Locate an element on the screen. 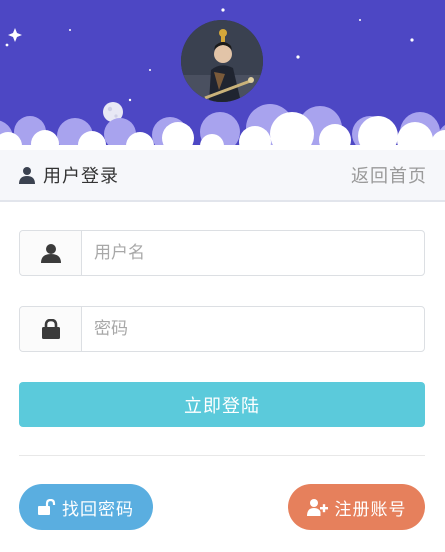  find-password-button: 找回密码 is located at coordinates (86, 507).